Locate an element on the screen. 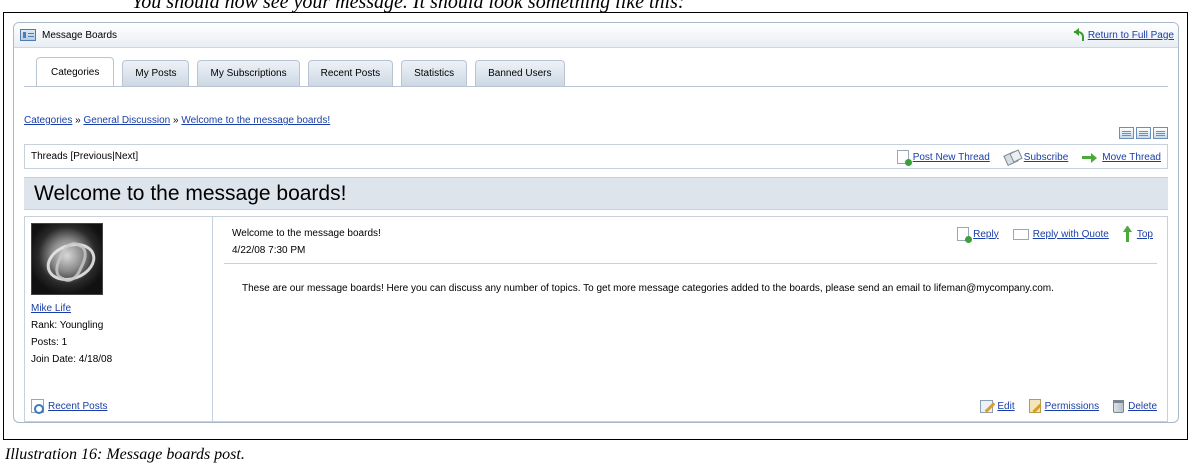 The height and width of the screenshot is (472, 1192). thread-title-bar: Welcome to the message boards! is located at coordinates (596, 193).